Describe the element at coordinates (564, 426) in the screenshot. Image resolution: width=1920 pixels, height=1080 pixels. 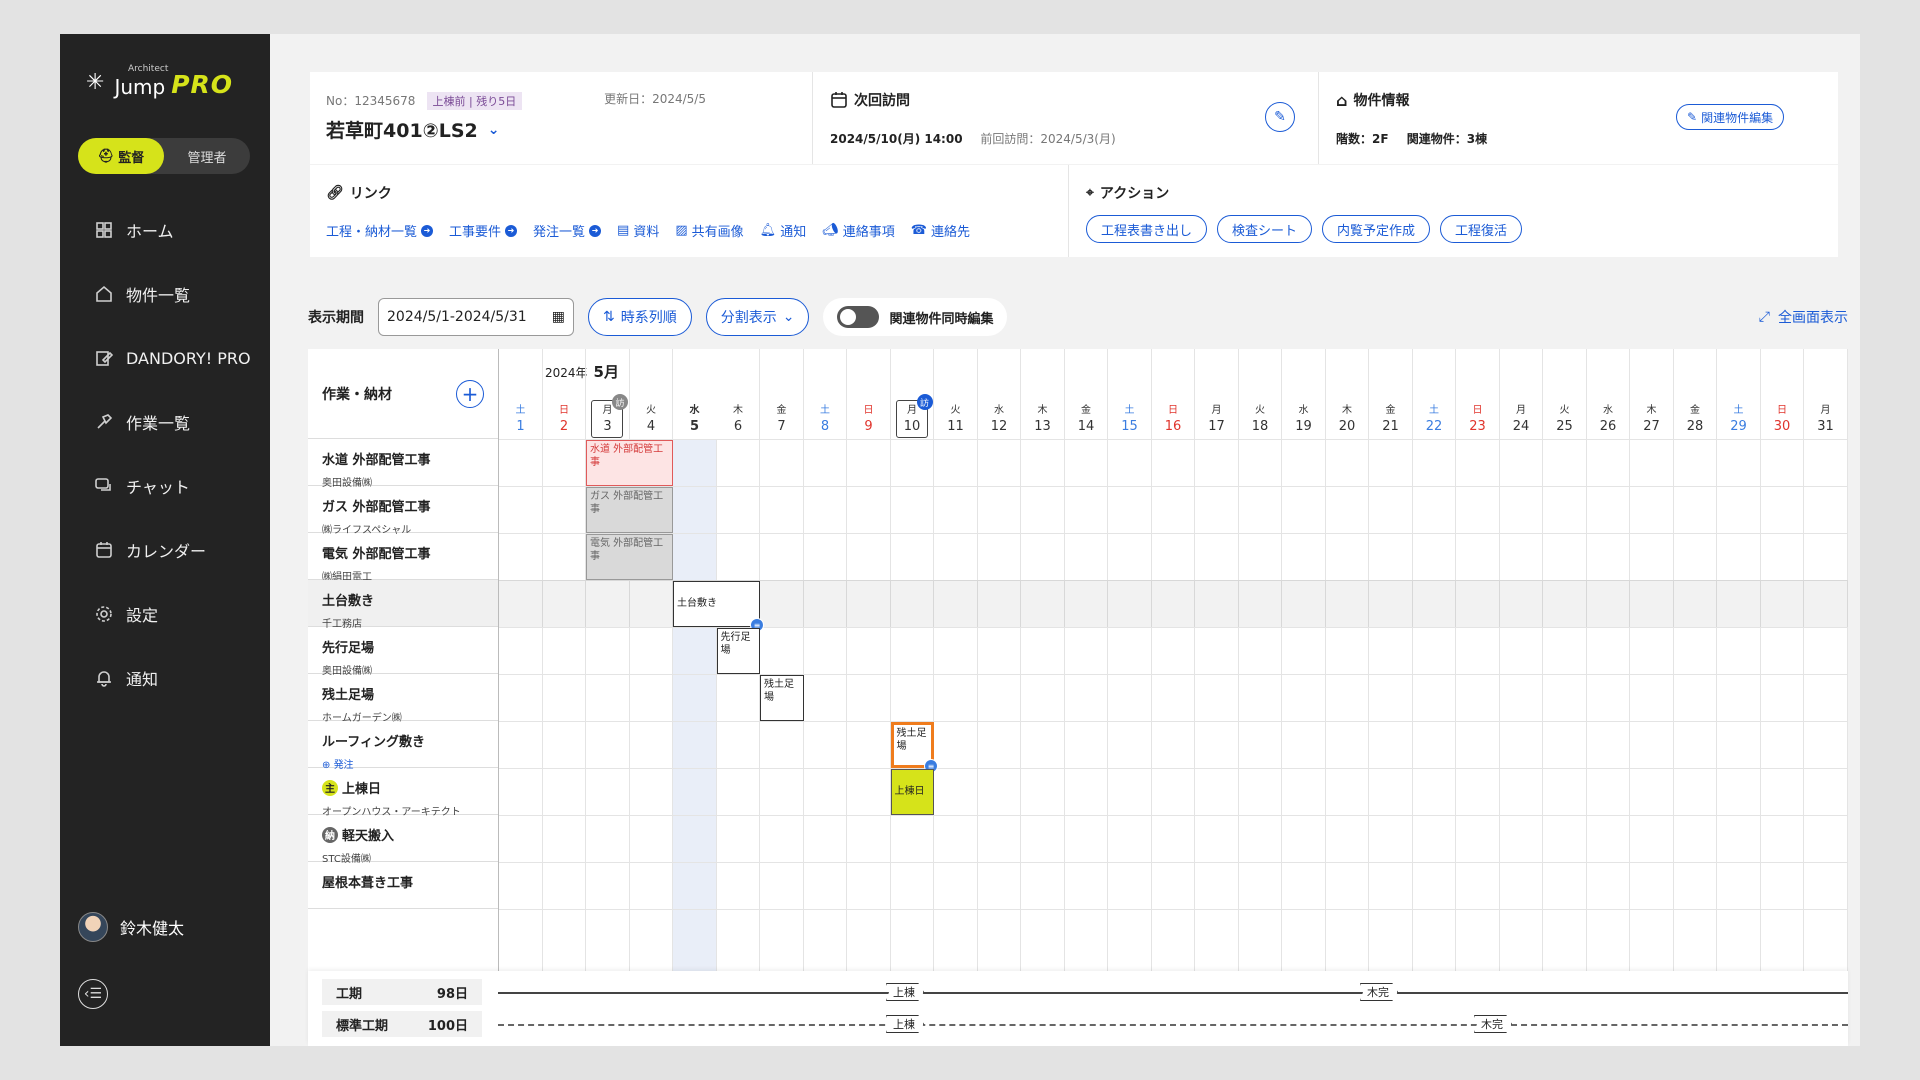
I see `day-number: 2` at that location.